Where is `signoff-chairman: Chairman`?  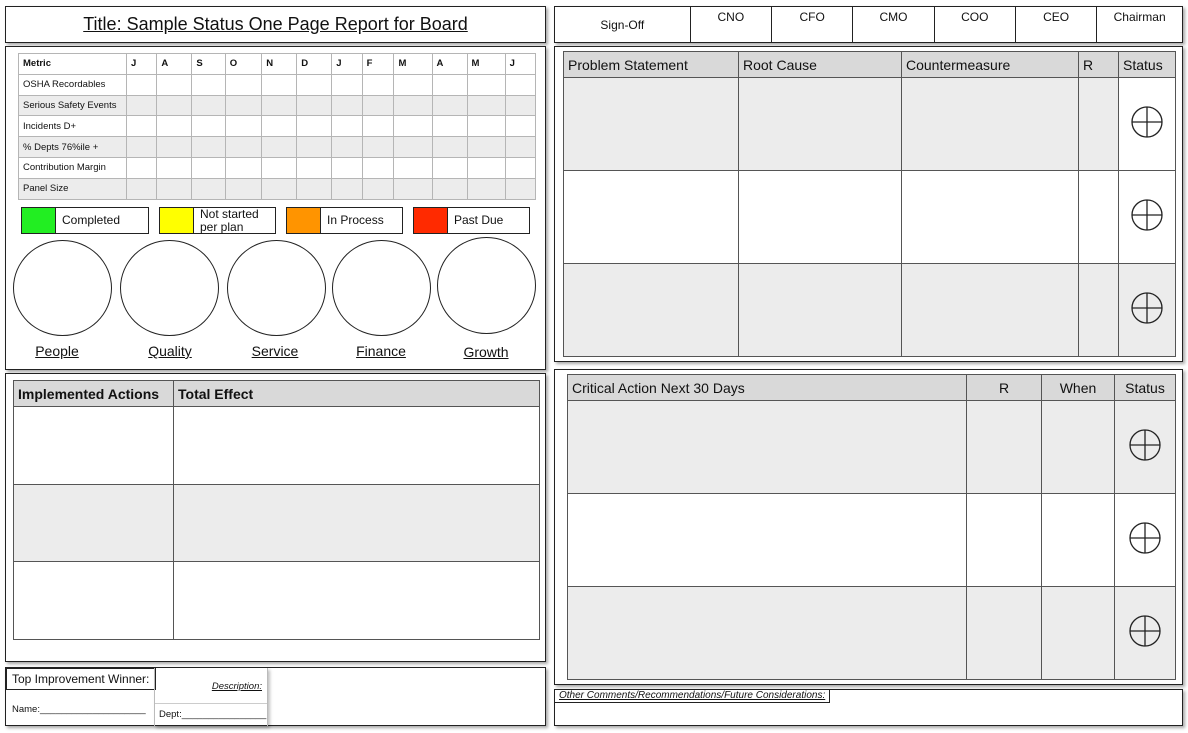
signoff-chairman: Chairman is located at coordinates (1139, 24).